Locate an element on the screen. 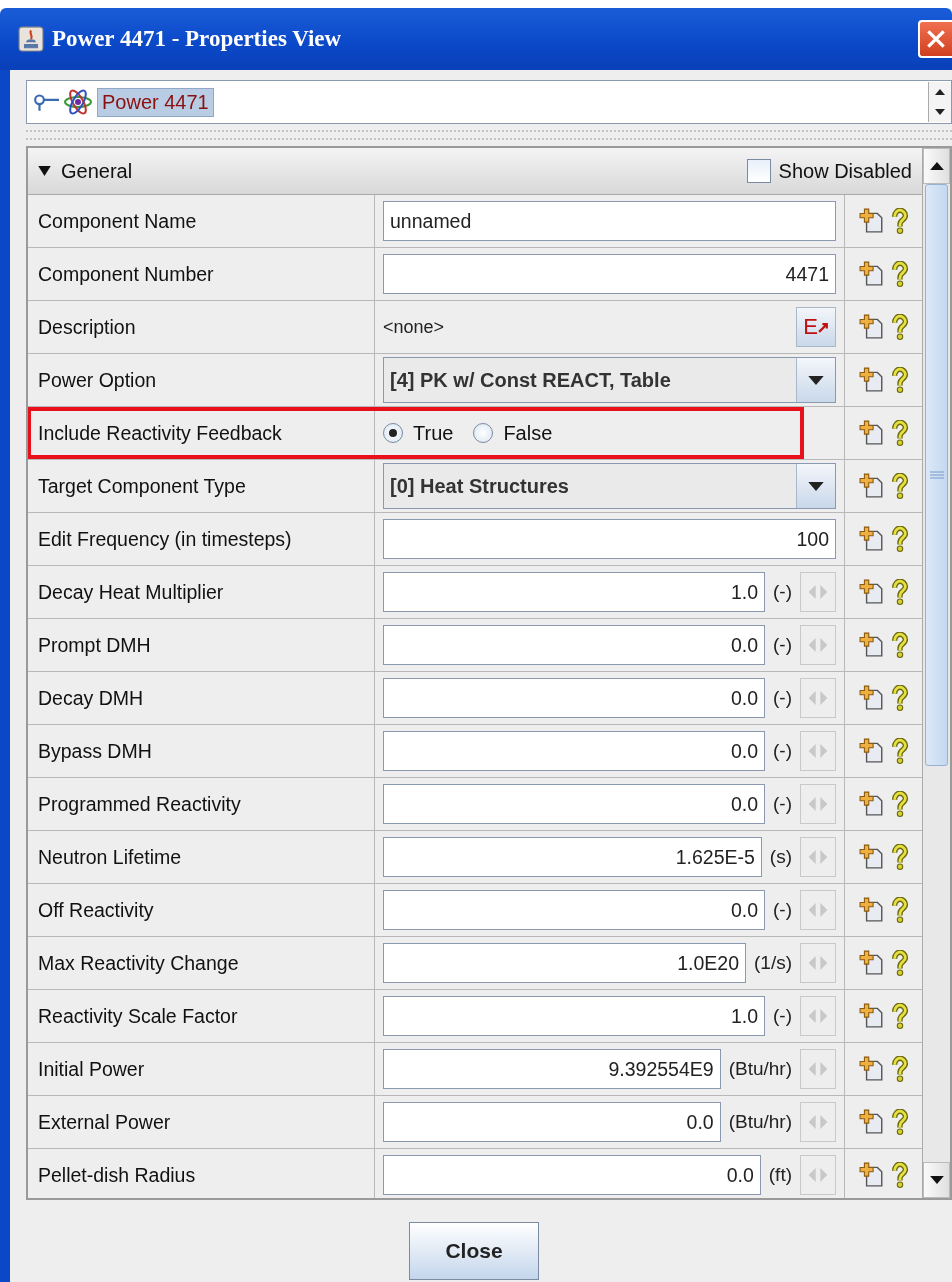  checkbox is located at coordinates (758, 171).